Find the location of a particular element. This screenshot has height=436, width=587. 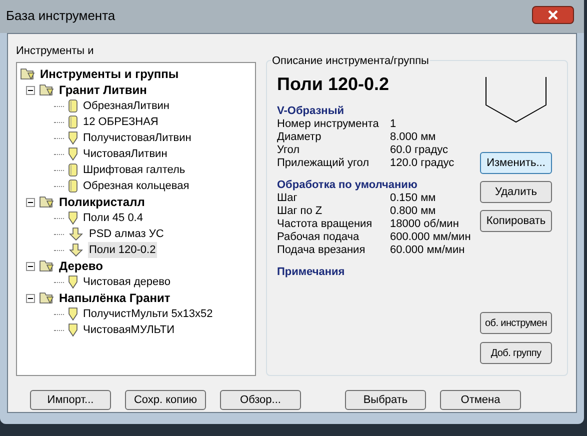

footer-button: Сохр. копию is located at coordinates (165, 400).